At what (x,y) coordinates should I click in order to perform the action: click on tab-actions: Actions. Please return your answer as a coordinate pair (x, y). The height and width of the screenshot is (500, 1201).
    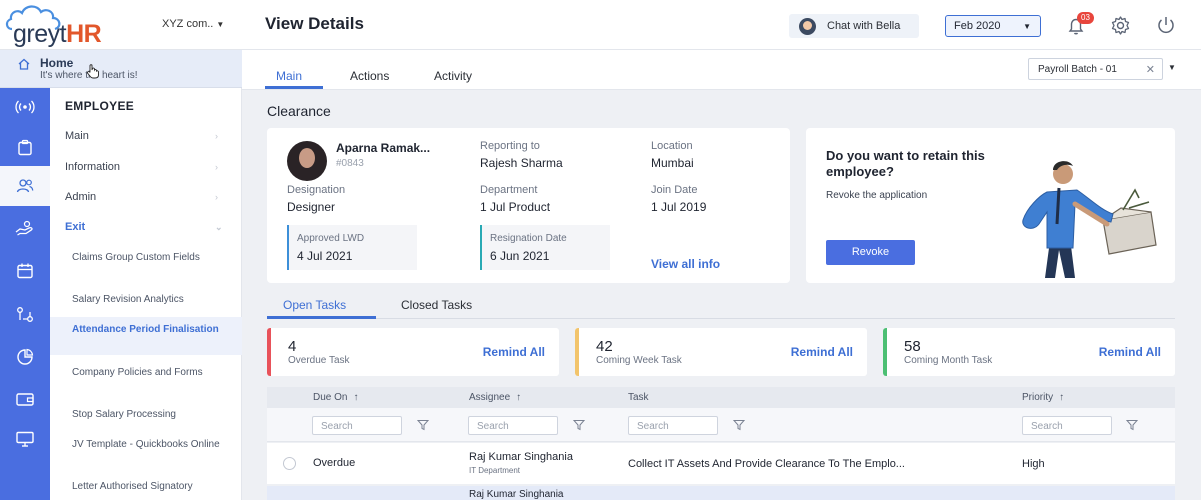
    Looking at the image, I should click on (369, 76).